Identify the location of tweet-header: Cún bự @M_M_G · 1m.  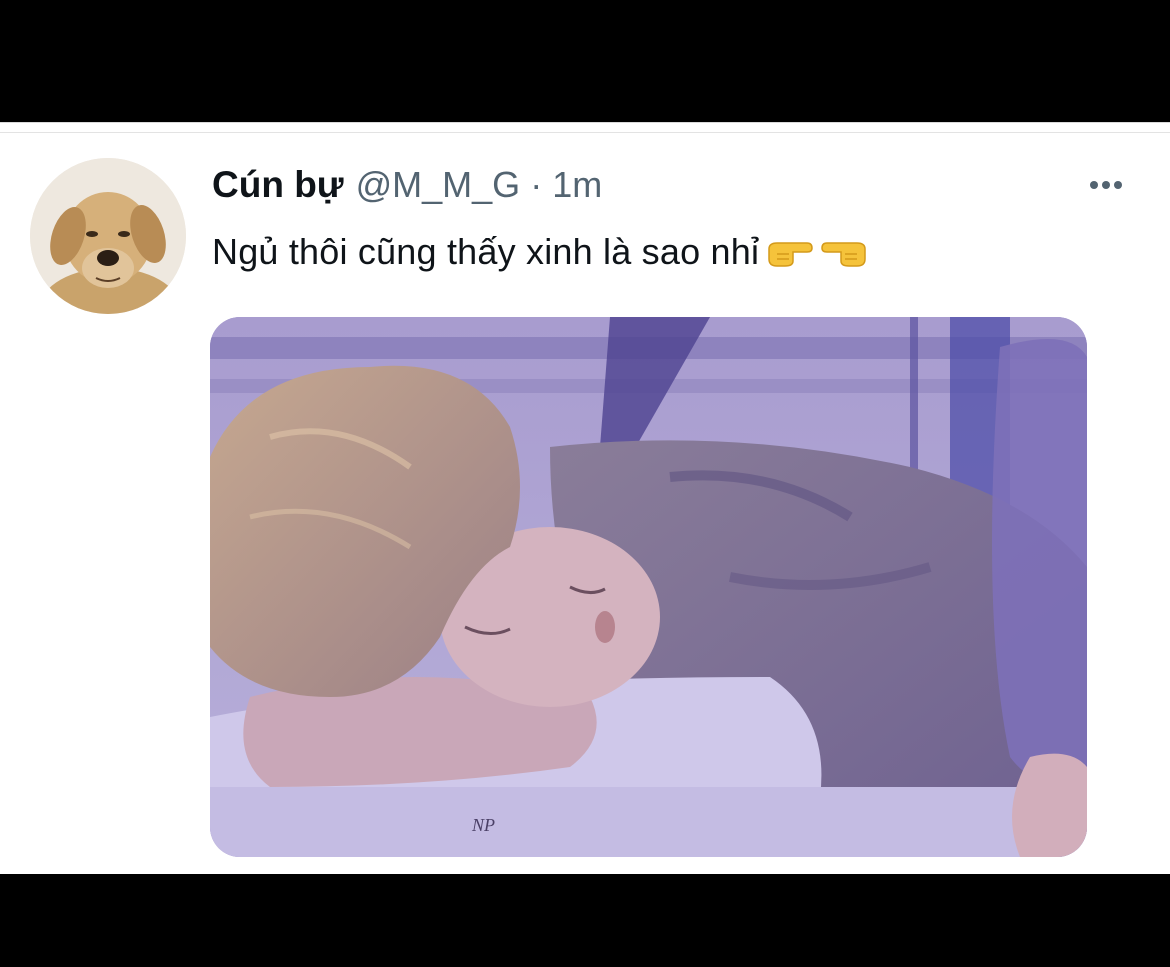
(407, 185).